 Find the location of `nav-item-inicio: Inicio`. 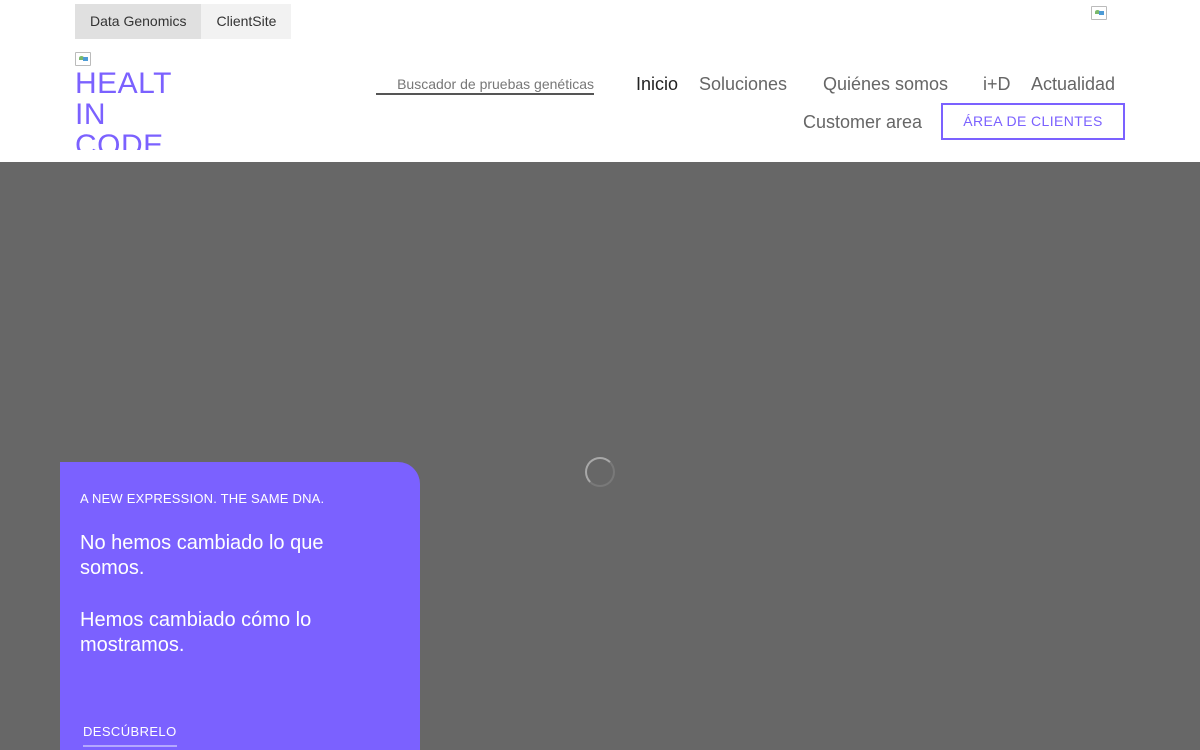

nav-item-inicio: Inicio is located at coordinates (657, 84).